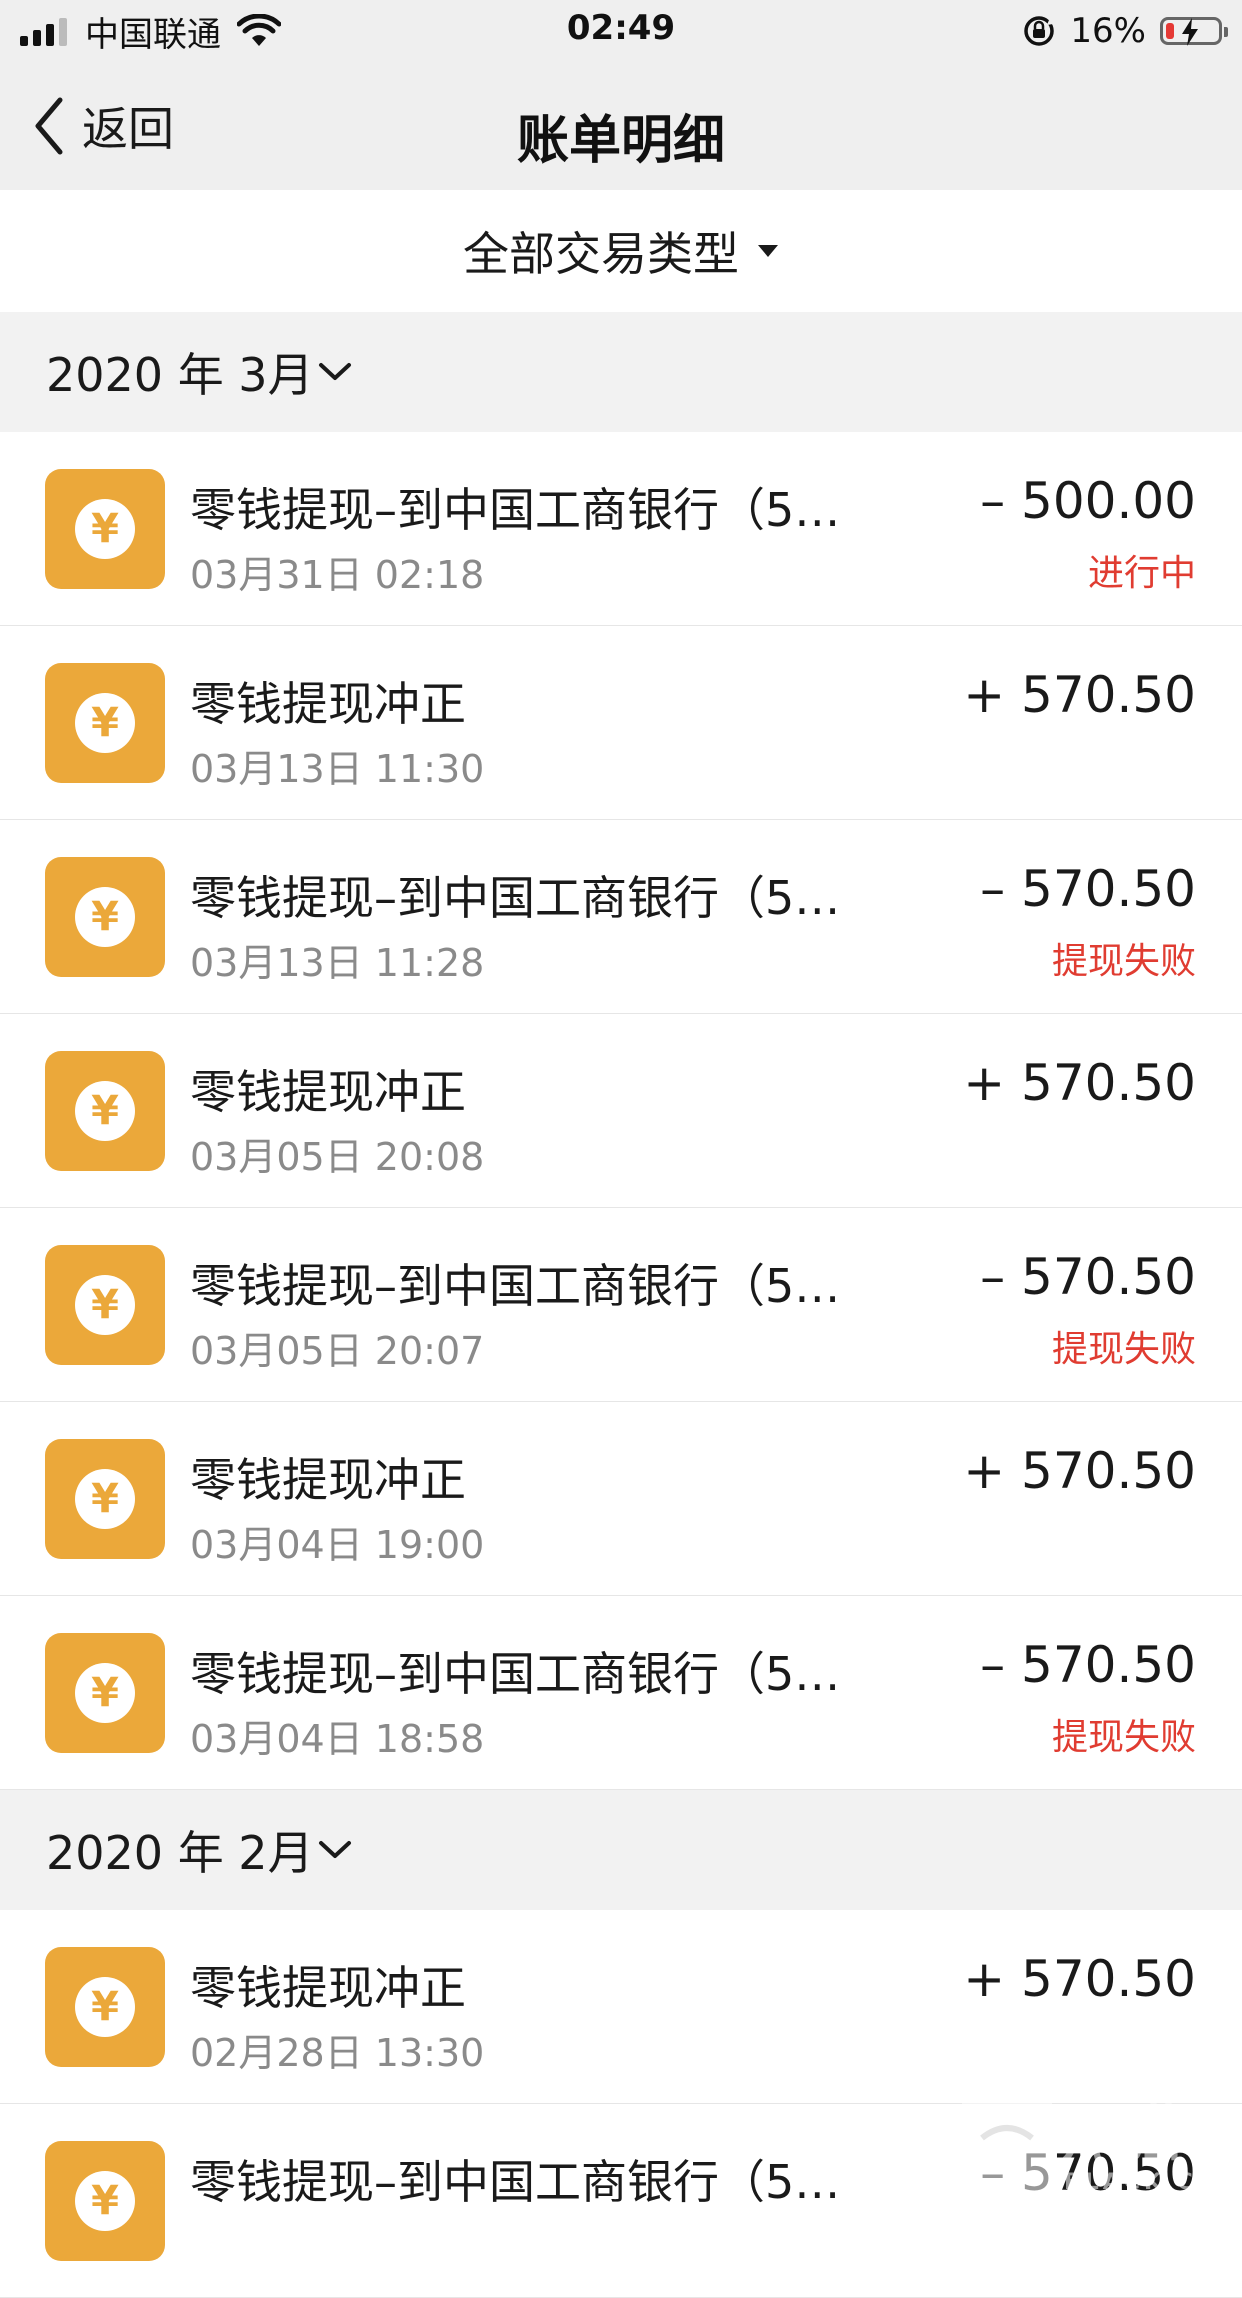 The image size is (1242, 2298). I want to click on watermark-subtext: BLACK CAT, so click(1150, 2182).